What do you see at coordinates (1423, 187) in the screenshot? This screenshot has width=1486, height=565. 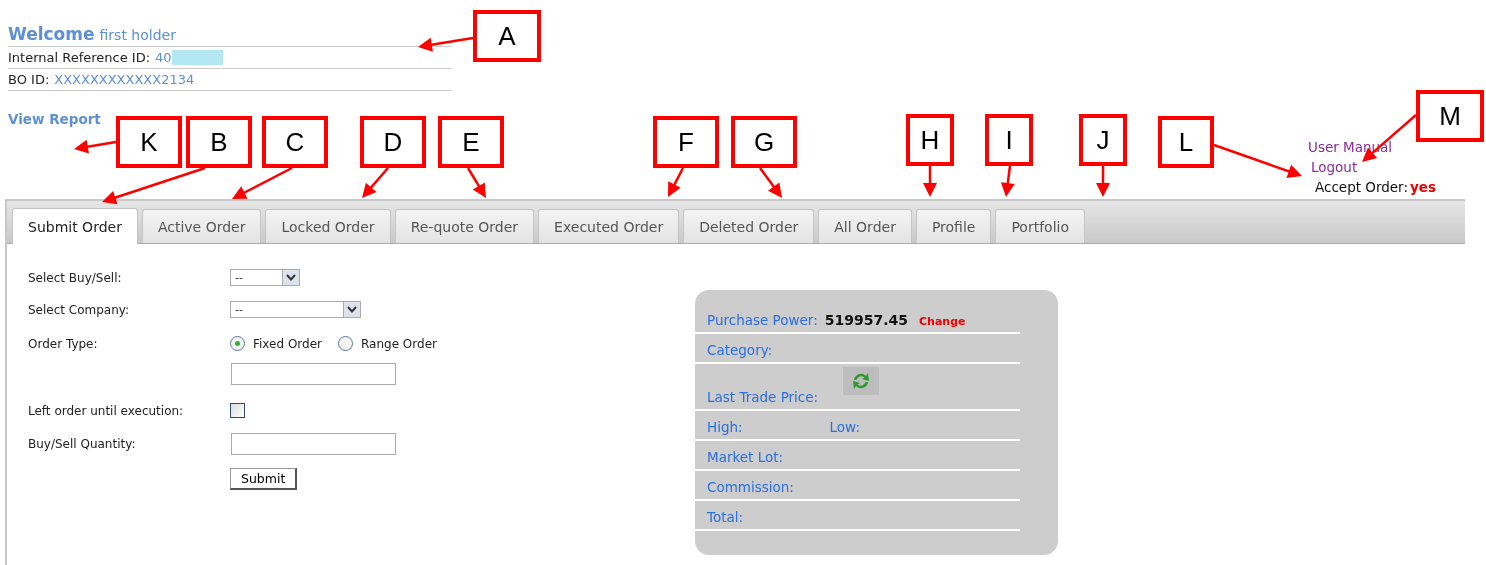 I see `accept-order-value: yes` at bounding box center [1423, 187].